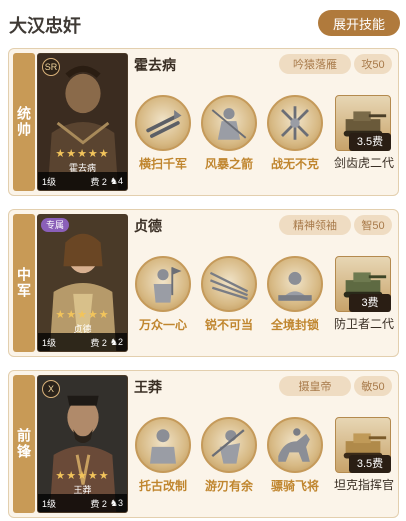 The width and height of the screenshot is (406, 521). What do you see at coordinates (228, 325) in the screenshot?
I see `skill-label: 锐不可当` at bounding box center [228, 325].